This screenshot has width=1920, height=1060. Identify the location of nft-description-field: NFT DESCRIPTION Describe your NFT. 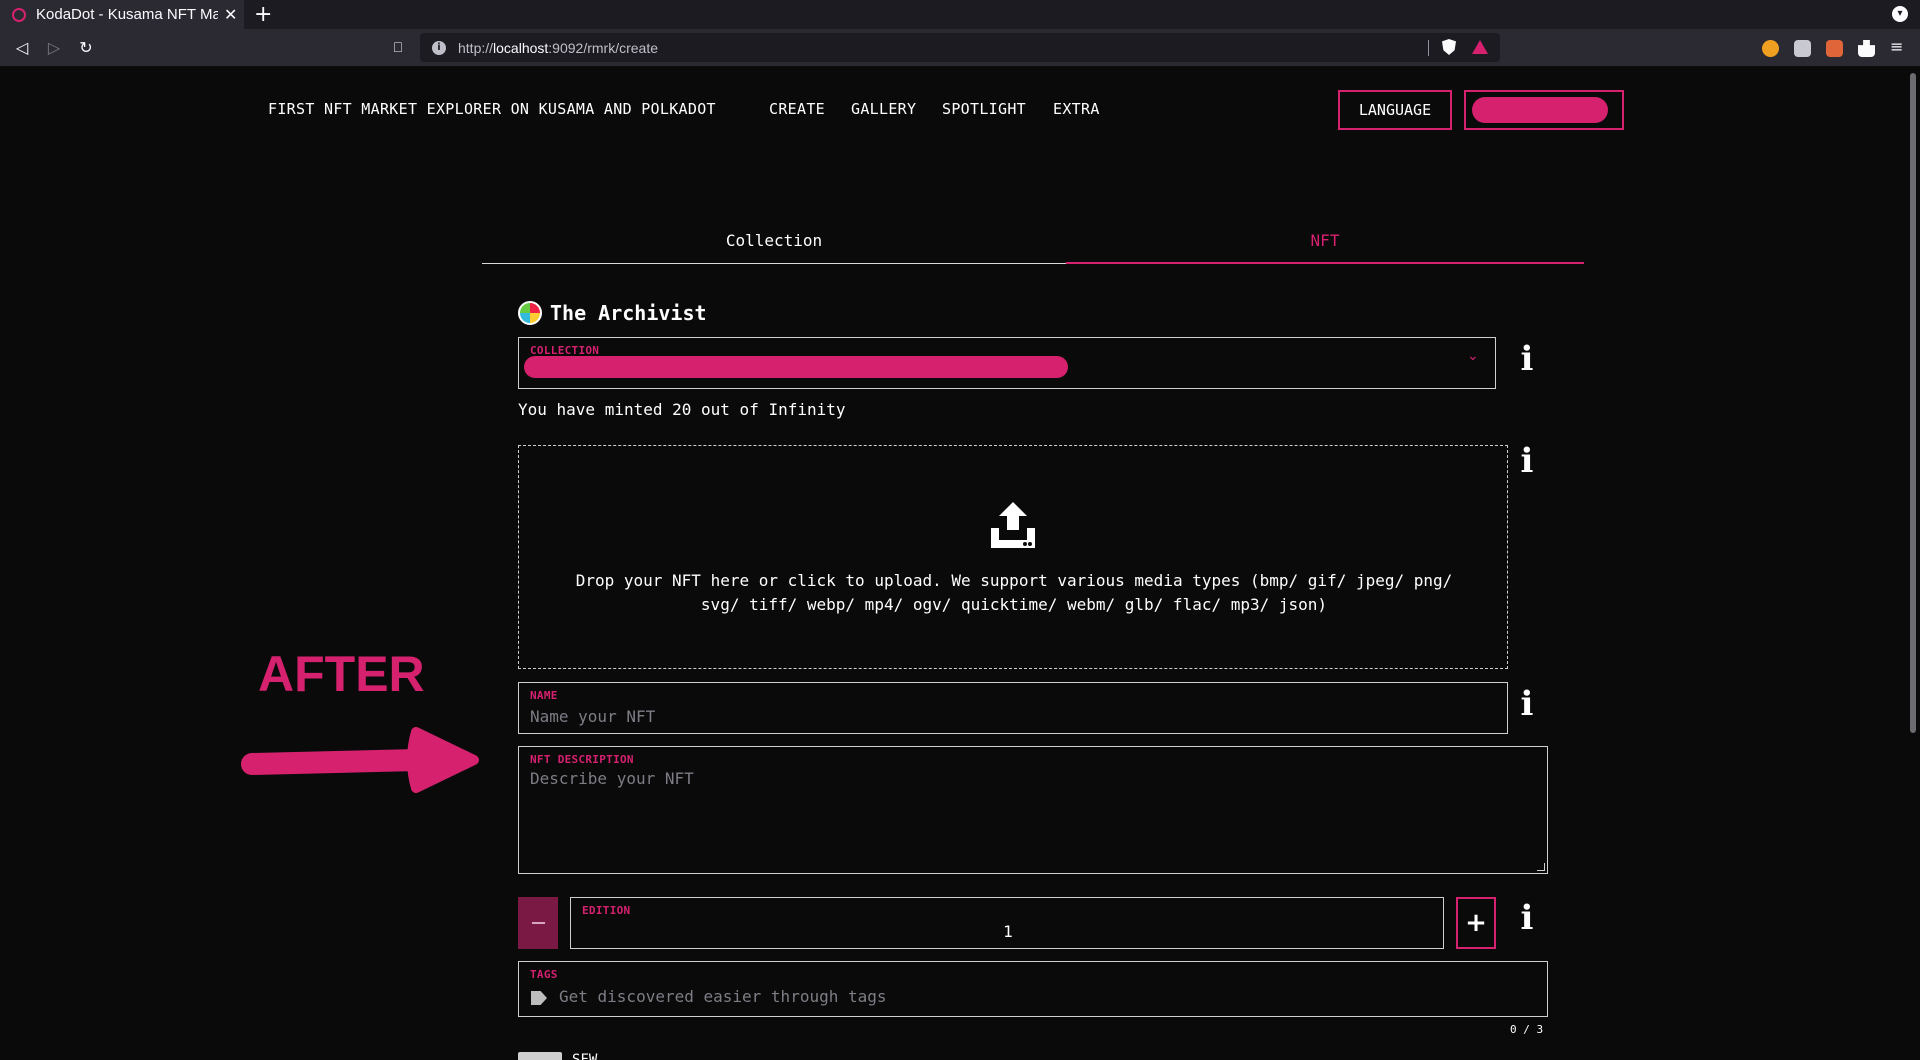
(1033, 810).